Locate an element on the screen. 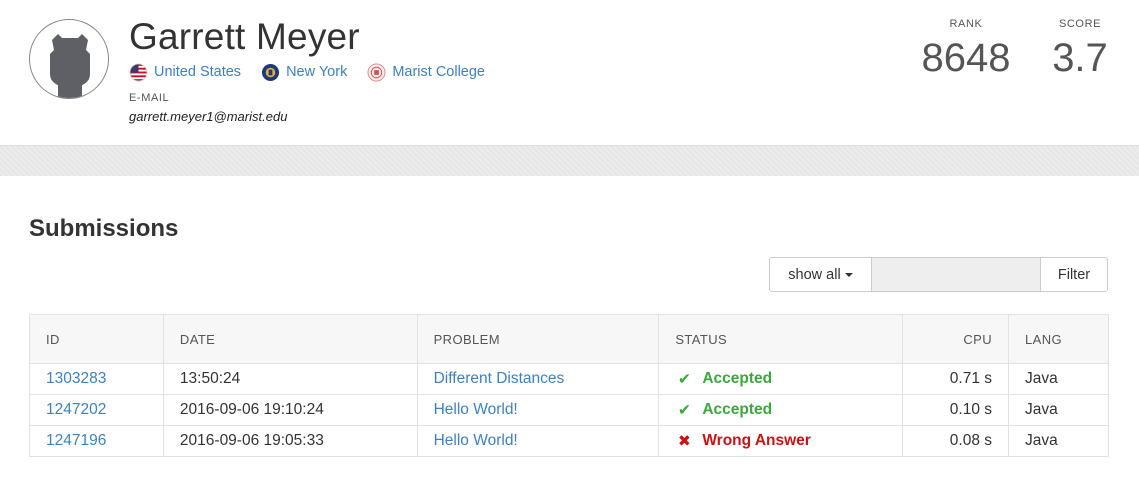  user-silhouette-icon is located at coordinates (70, 66).